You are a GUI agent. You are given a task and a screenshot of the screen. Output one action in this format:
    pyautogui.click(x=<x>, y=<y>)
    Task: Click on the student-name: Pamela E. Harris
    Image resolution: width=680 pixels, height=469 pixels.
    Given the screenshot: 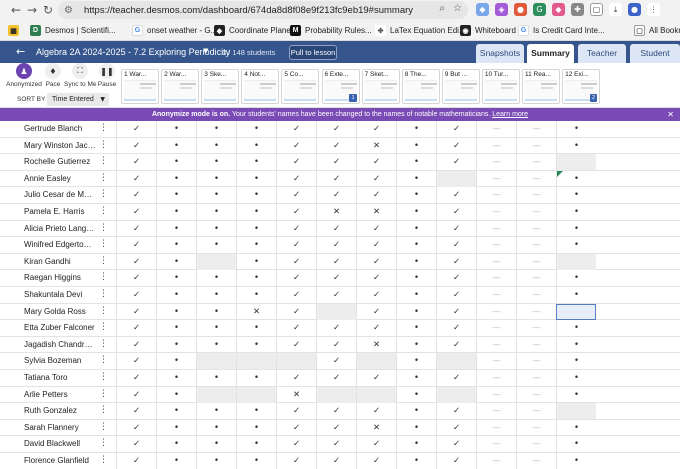 What is the action you would take?
    pyautogui.click(x=60, y=211)
    